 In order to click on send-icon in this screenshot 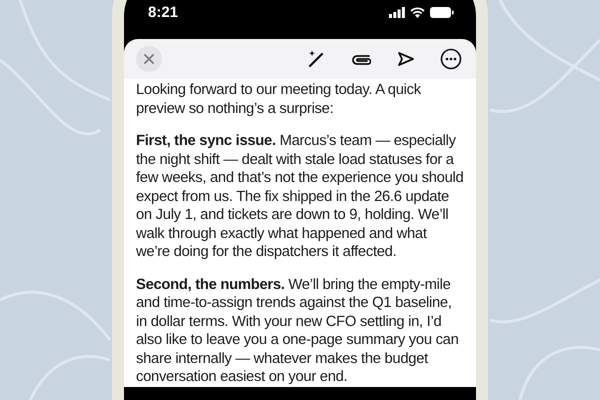, I will do `click(406, 59)`.